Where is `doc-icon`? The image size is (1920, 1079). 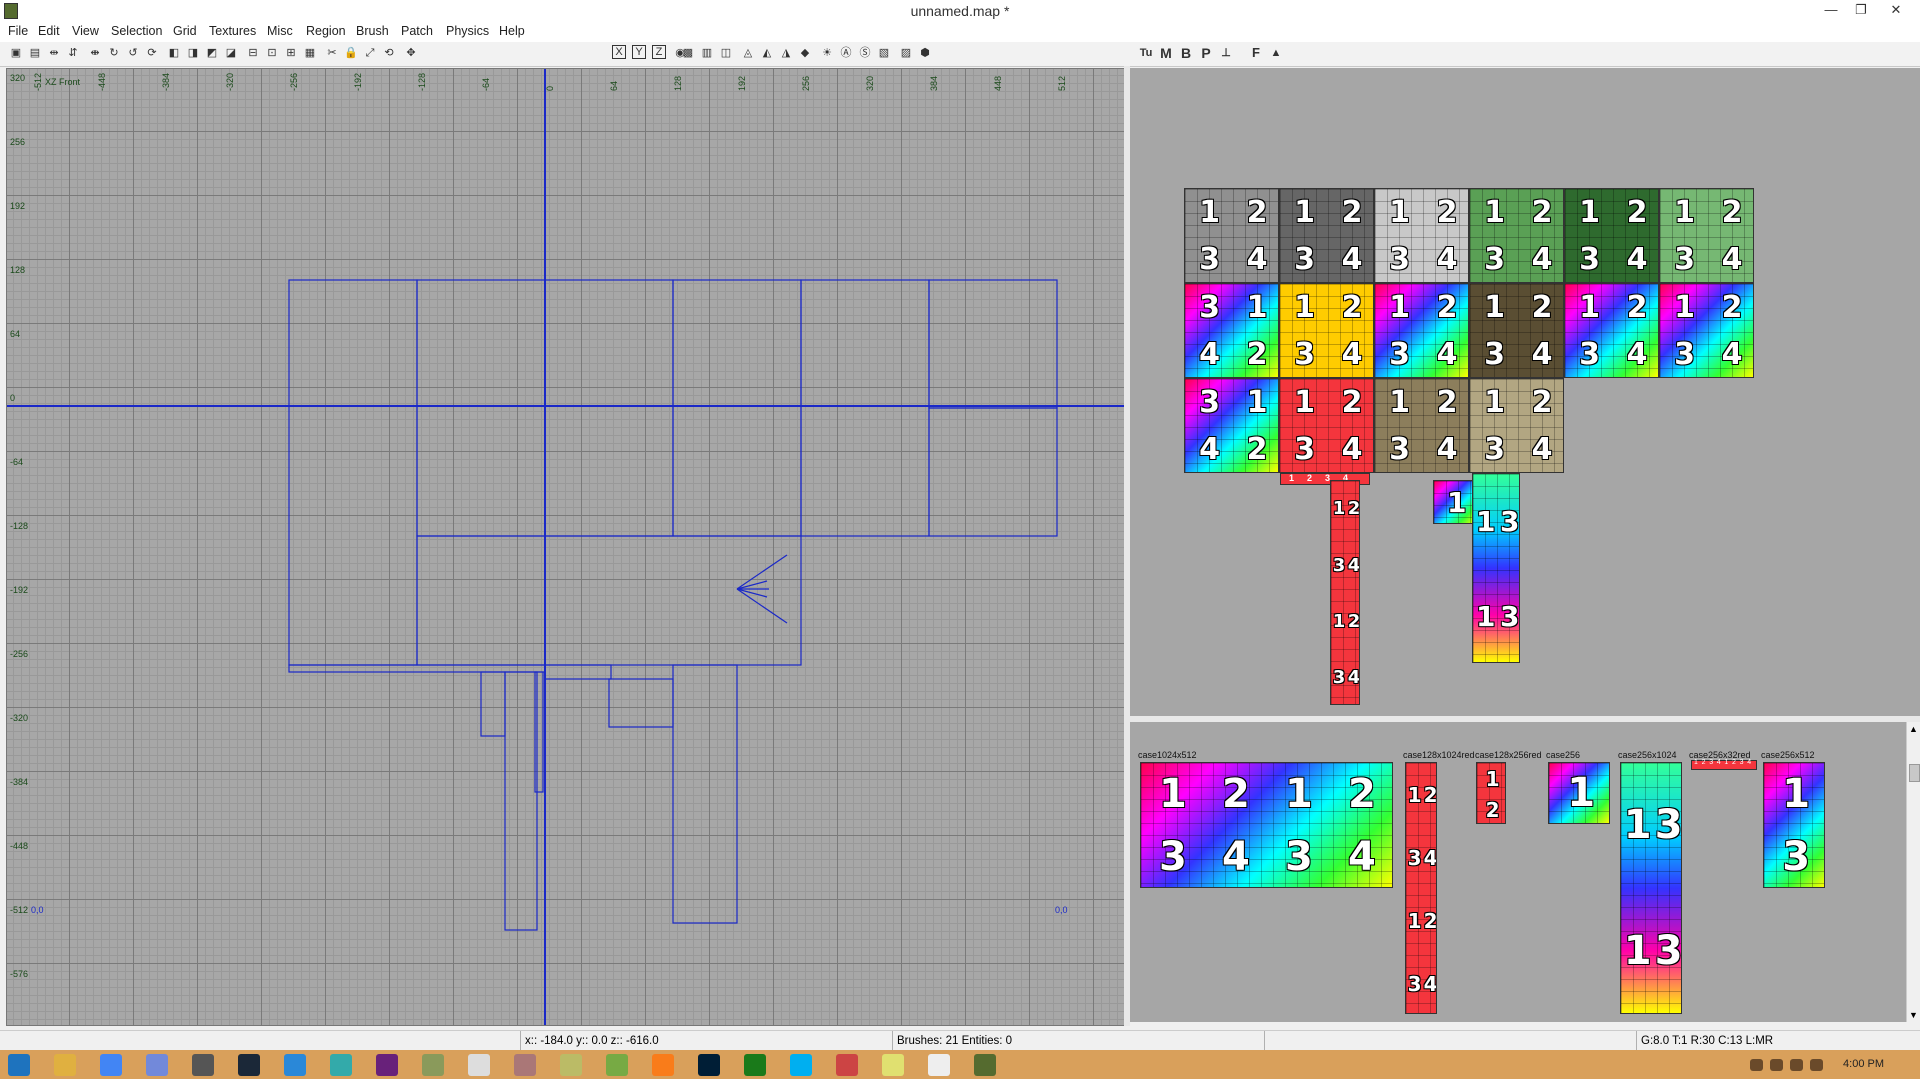 doc-icon is located at coordinates (939, 1065).